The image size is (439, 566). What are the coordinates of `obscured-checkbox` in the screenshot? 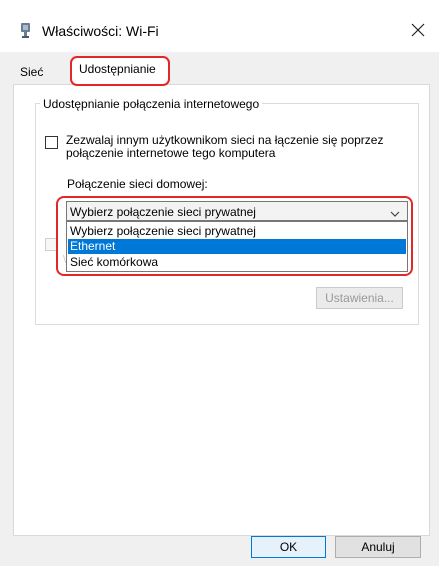 It's located at (51, 244).